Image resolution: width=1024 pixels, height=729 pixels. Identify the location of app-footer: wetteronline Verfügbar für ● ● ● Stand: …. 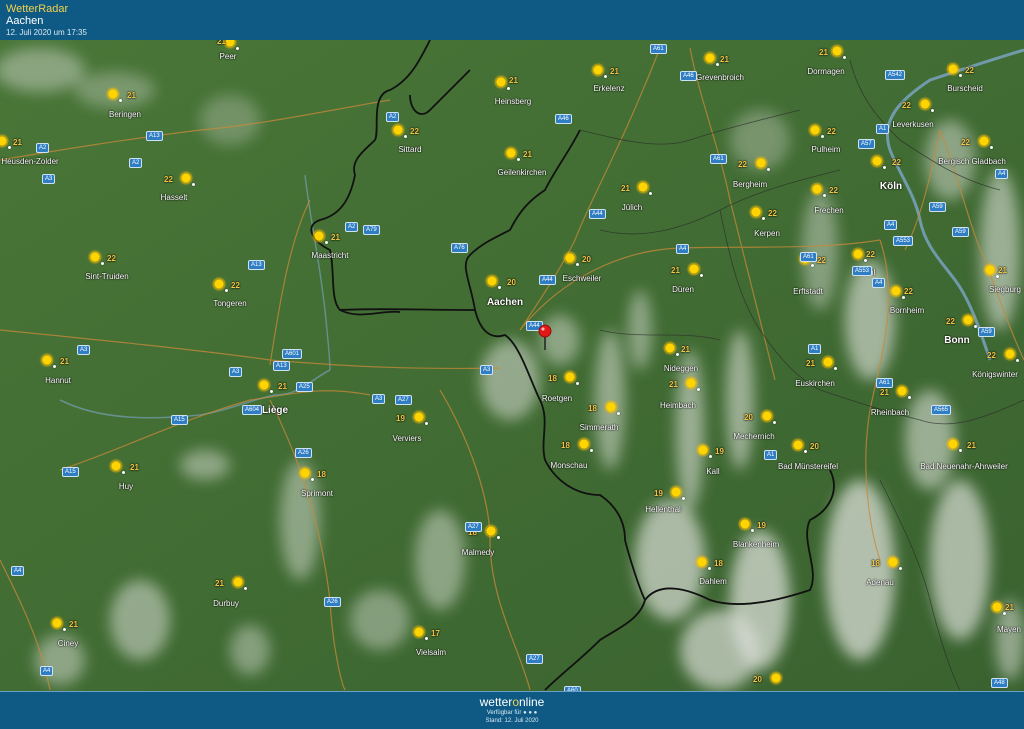
(512, 710).